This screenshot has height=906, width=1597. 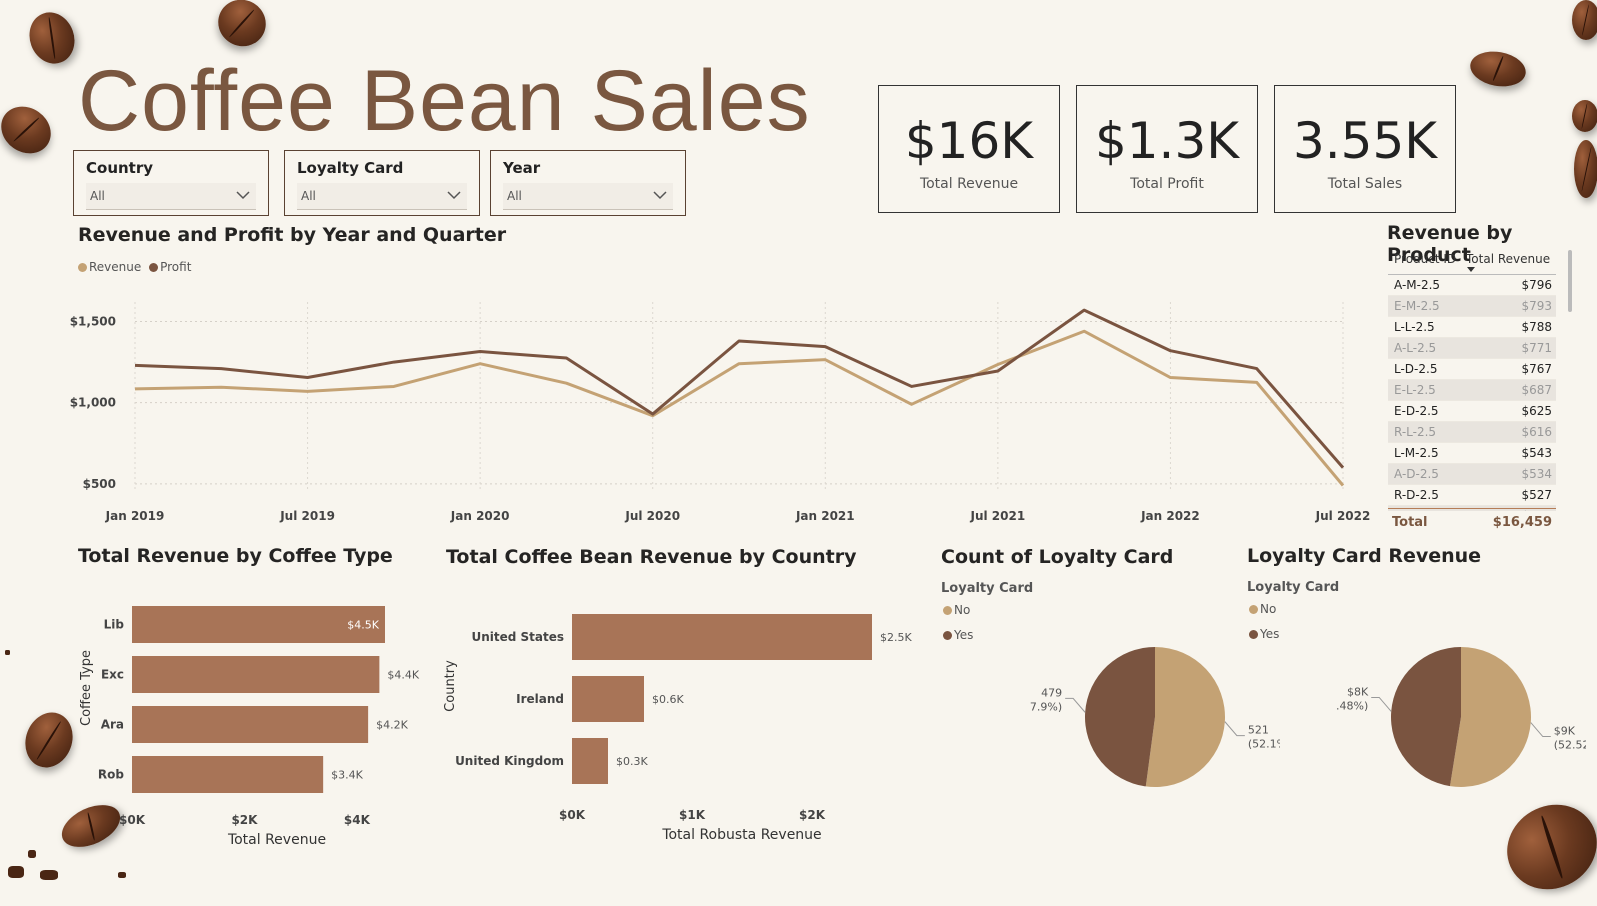 What do you see at coordinates (1570, 281) in the screenshot?
I see `table-scrollbar` at bounding box center [1570, 281].